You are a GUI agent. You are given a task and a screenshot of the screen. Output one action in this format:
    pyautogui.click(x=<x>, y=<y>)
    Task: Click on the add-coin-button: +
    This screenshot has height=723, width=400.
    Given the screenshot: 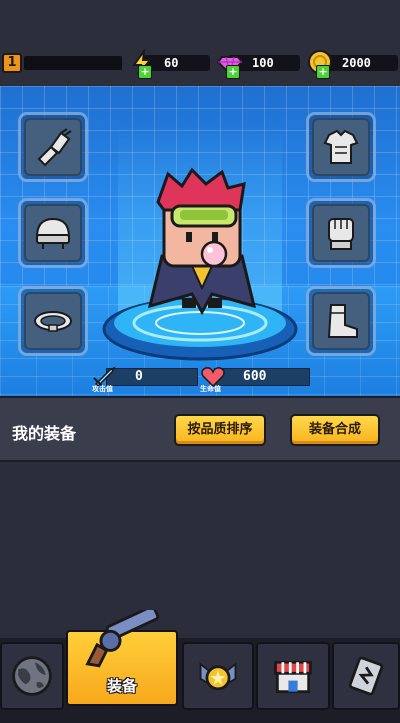 What is the action you would take?
    pyautogui.click(x=323, y=72)
    